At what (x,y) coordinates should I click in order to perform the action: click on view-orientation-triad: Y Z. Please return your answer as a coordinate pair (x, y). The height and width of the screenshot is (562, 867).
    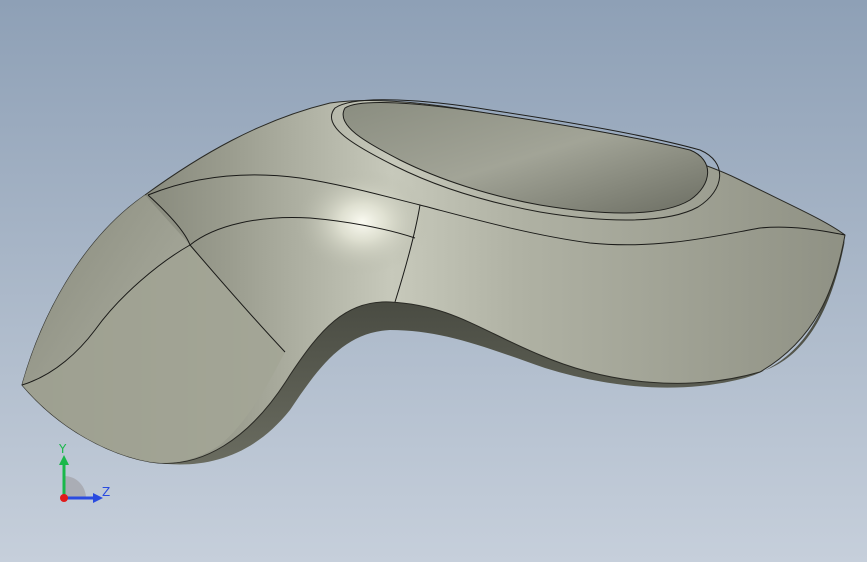
    Looking at the image, I should click on (85, 475).